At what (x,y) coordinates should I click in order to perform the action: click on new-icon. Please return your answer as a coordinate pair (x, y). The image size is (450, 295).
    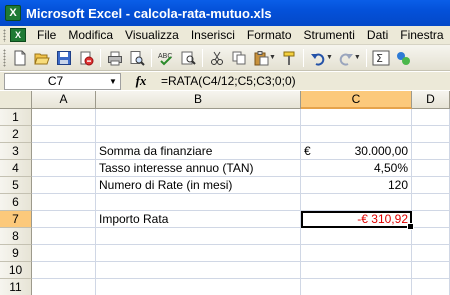
    Looking at the image, I should click on (20, 58).